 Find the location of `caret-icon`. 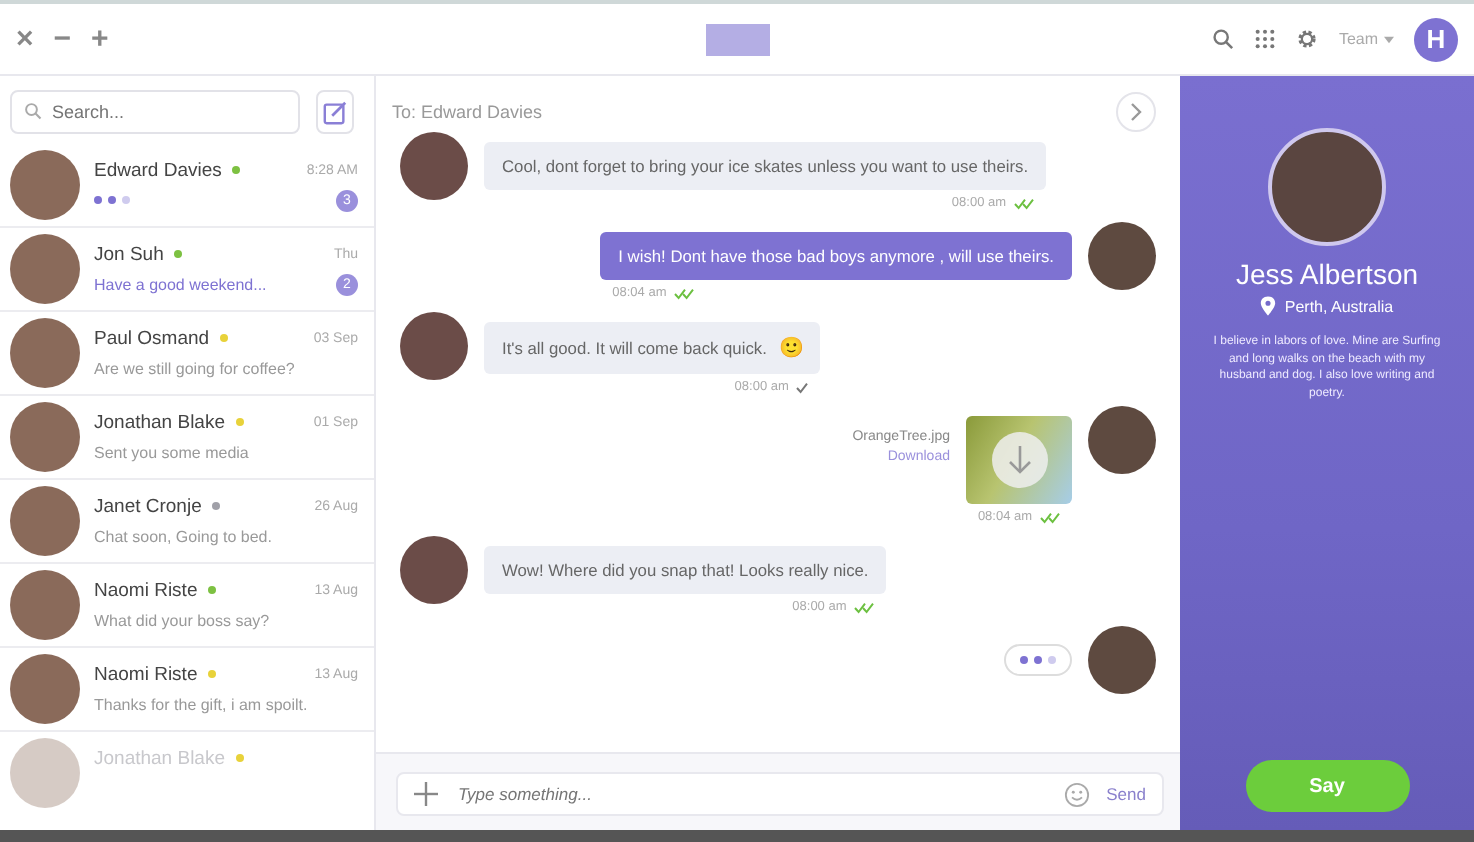

caret-icon is located at coordinates (1389, 39).